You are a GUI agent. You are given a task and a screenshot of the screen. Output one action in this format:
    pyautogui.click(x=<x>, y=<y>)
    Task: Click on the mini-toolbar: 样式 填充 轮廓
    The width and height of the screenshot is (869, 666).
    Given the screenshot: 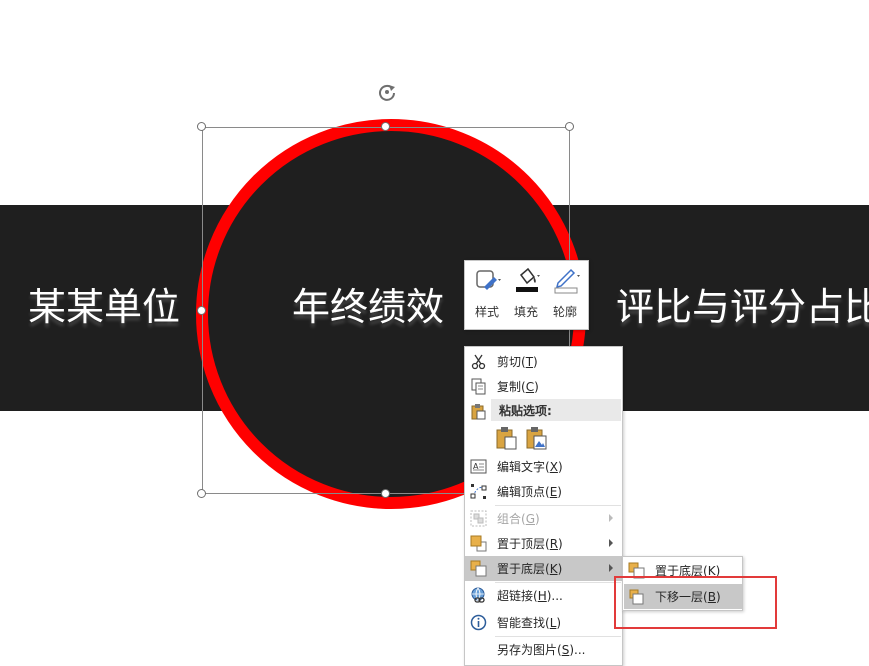 What is the action you would take?
    pyautogui.click(x=526, y=295)
    